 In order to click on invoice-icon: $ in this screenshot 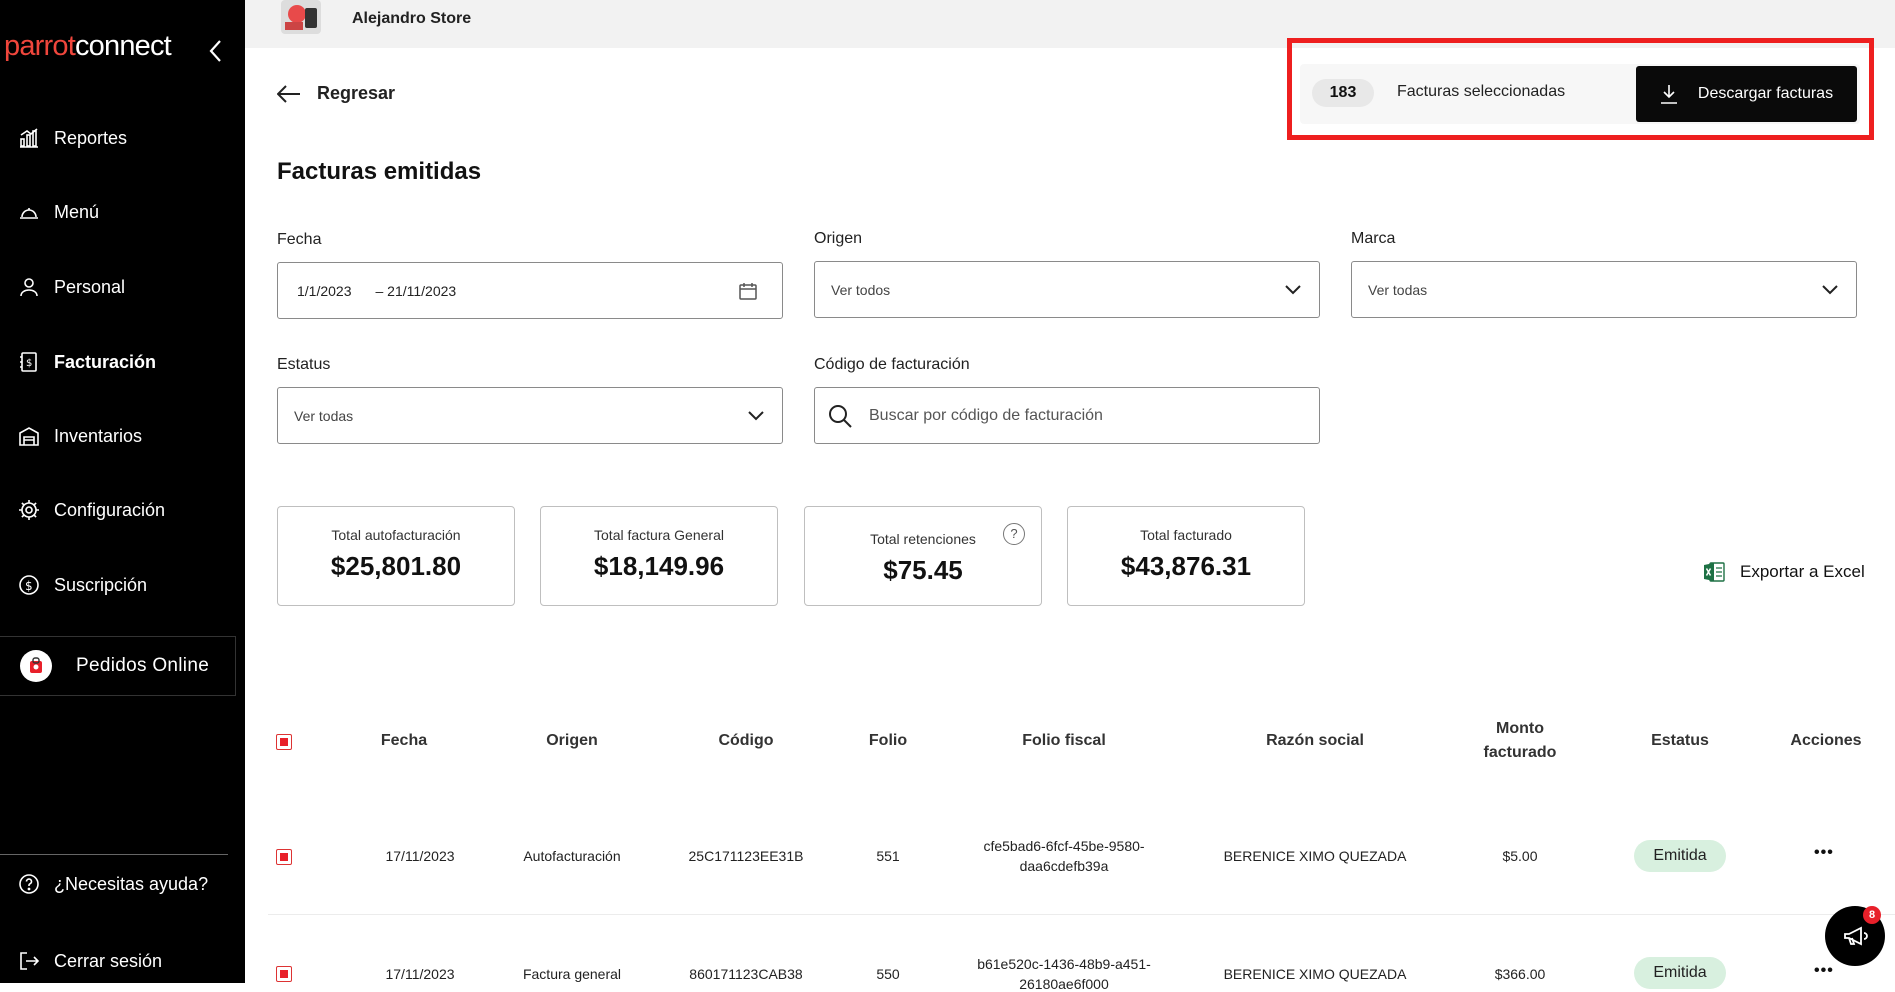, I will do `click(27, 362)`.